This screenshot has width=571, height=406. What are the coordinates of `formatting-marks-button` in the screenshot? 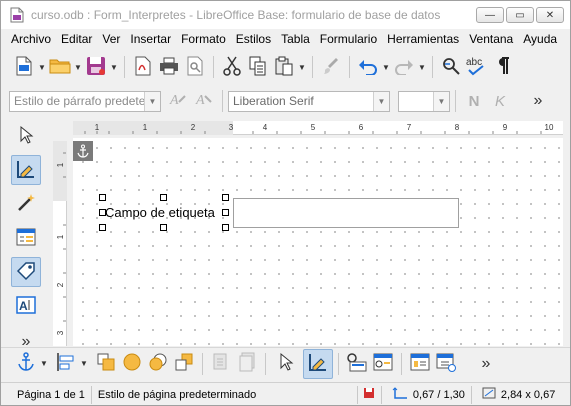 It's located at (503, 67).